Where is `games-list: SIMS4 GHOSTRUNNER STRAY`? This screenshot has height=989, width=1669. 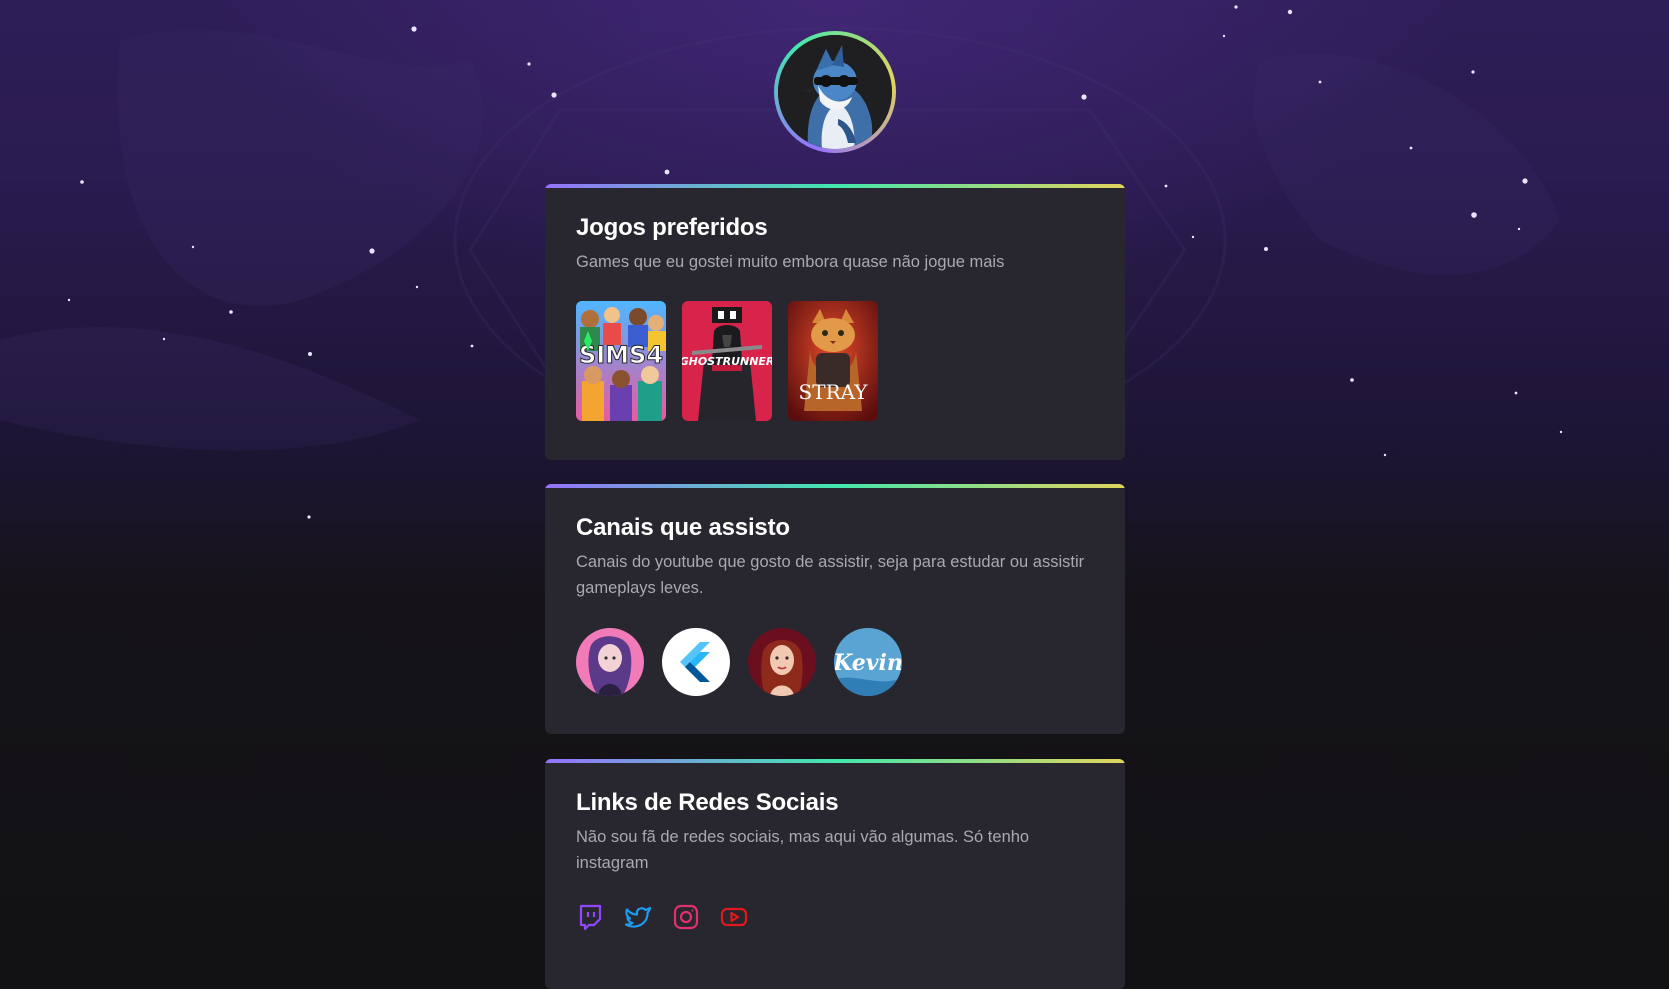
games-list: SIMS4 GHOSTRUNNER STRAY is located at coordinates (834, 361).